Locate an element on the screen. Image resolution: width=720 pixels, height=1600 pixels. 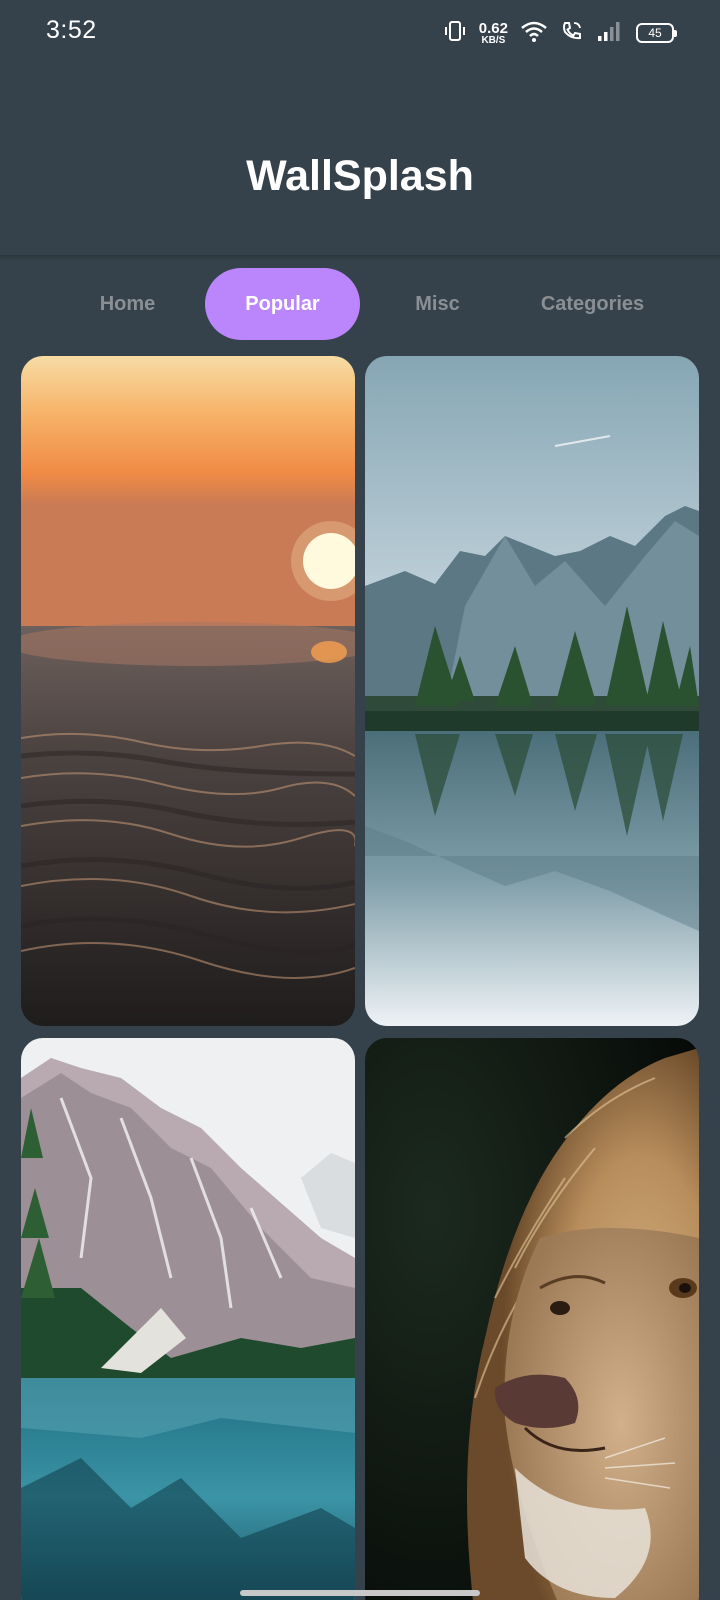
status-bar: 3:52 0.62 KB/S 45 is located at coordinates (360, 32).